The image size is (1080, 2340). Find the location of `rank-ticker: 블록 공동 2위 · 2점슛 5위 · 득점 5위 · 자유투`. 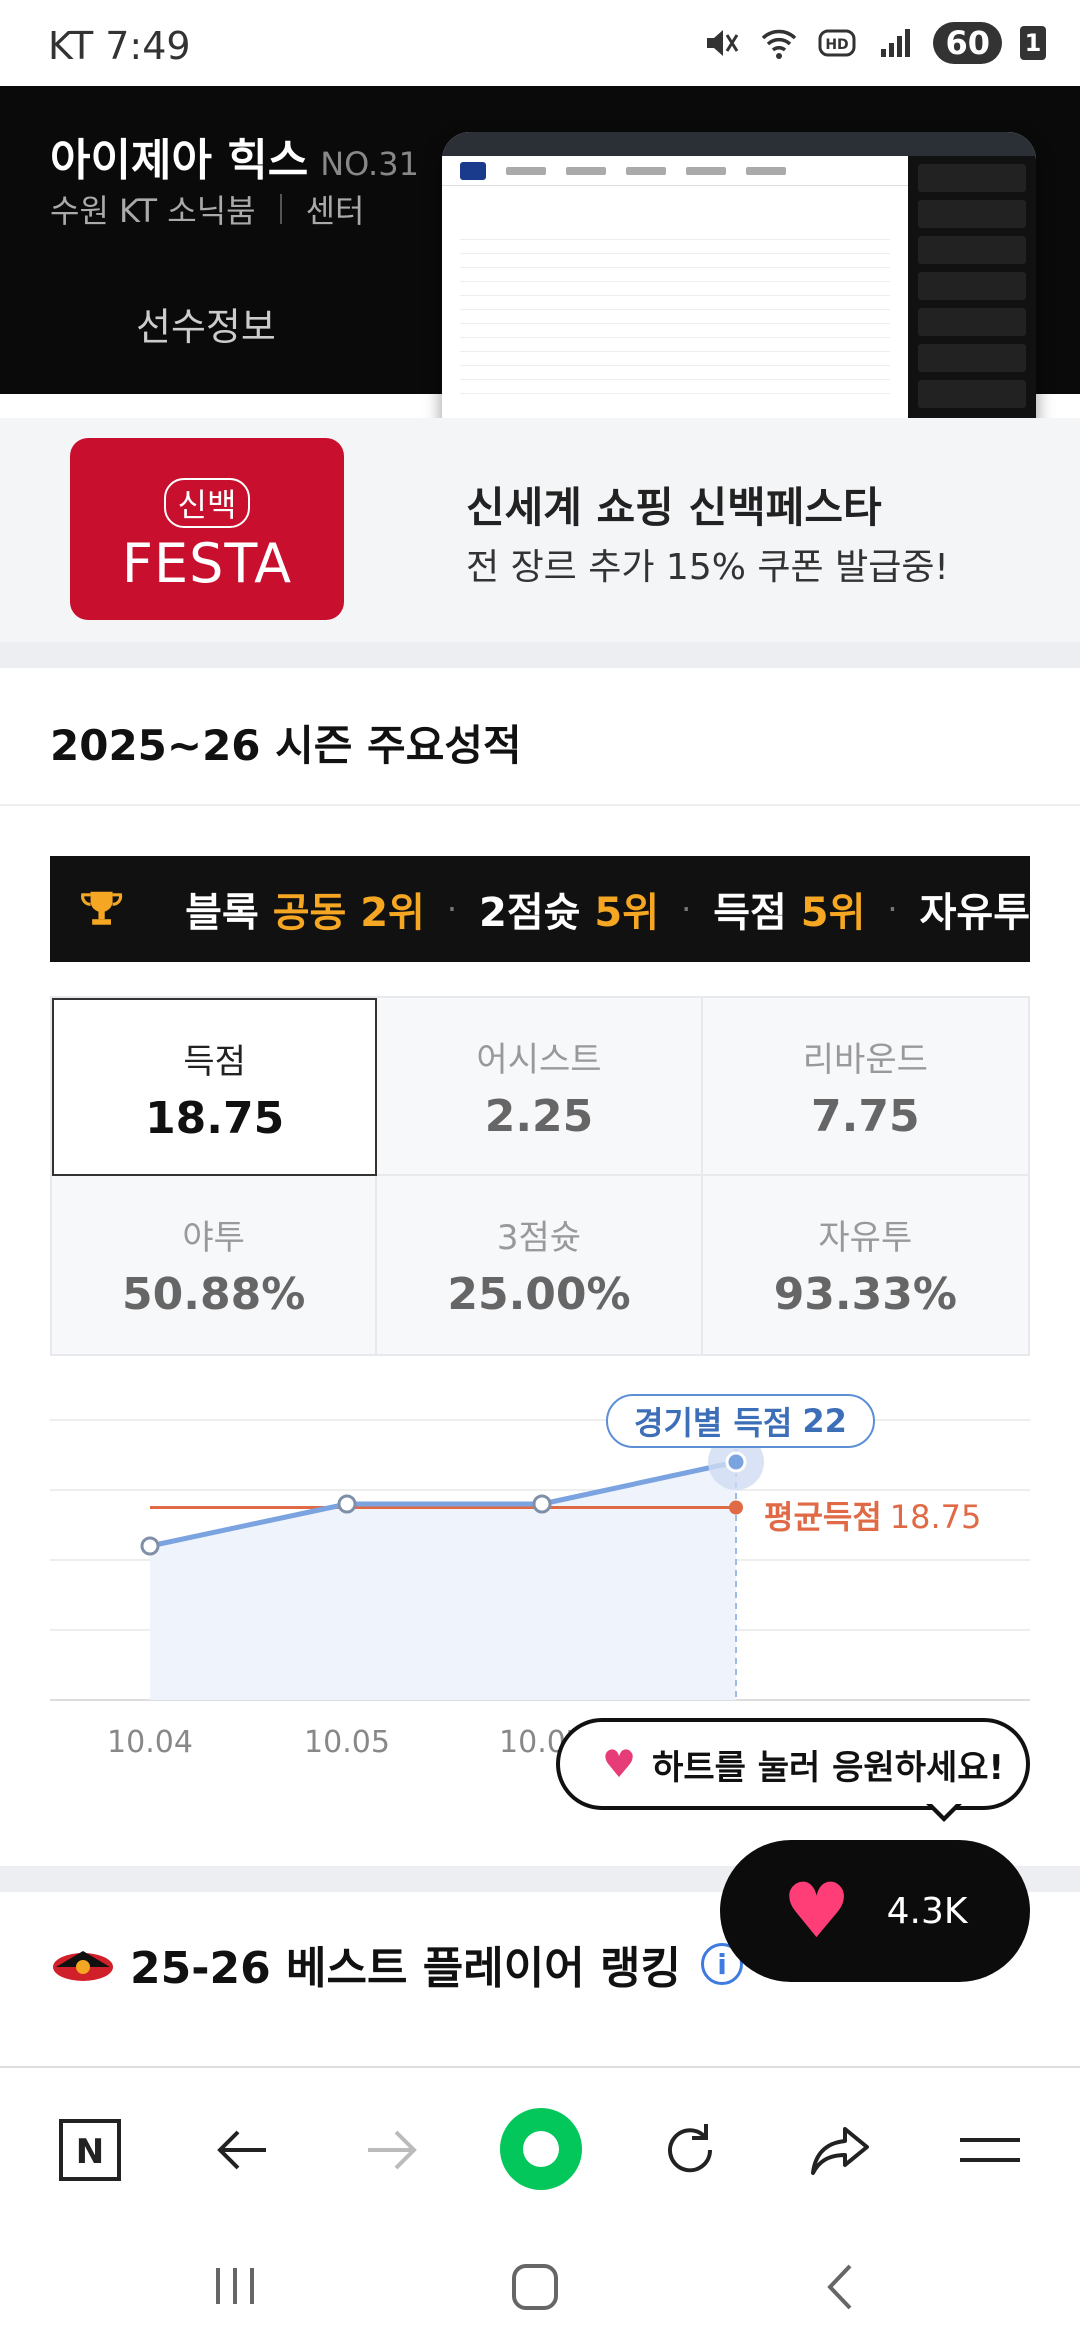

rank-ticker: 블록 공동 2위 · 2점슛 5위 · 득점 5위 · 자유투 is located at coordinates (540, 909).